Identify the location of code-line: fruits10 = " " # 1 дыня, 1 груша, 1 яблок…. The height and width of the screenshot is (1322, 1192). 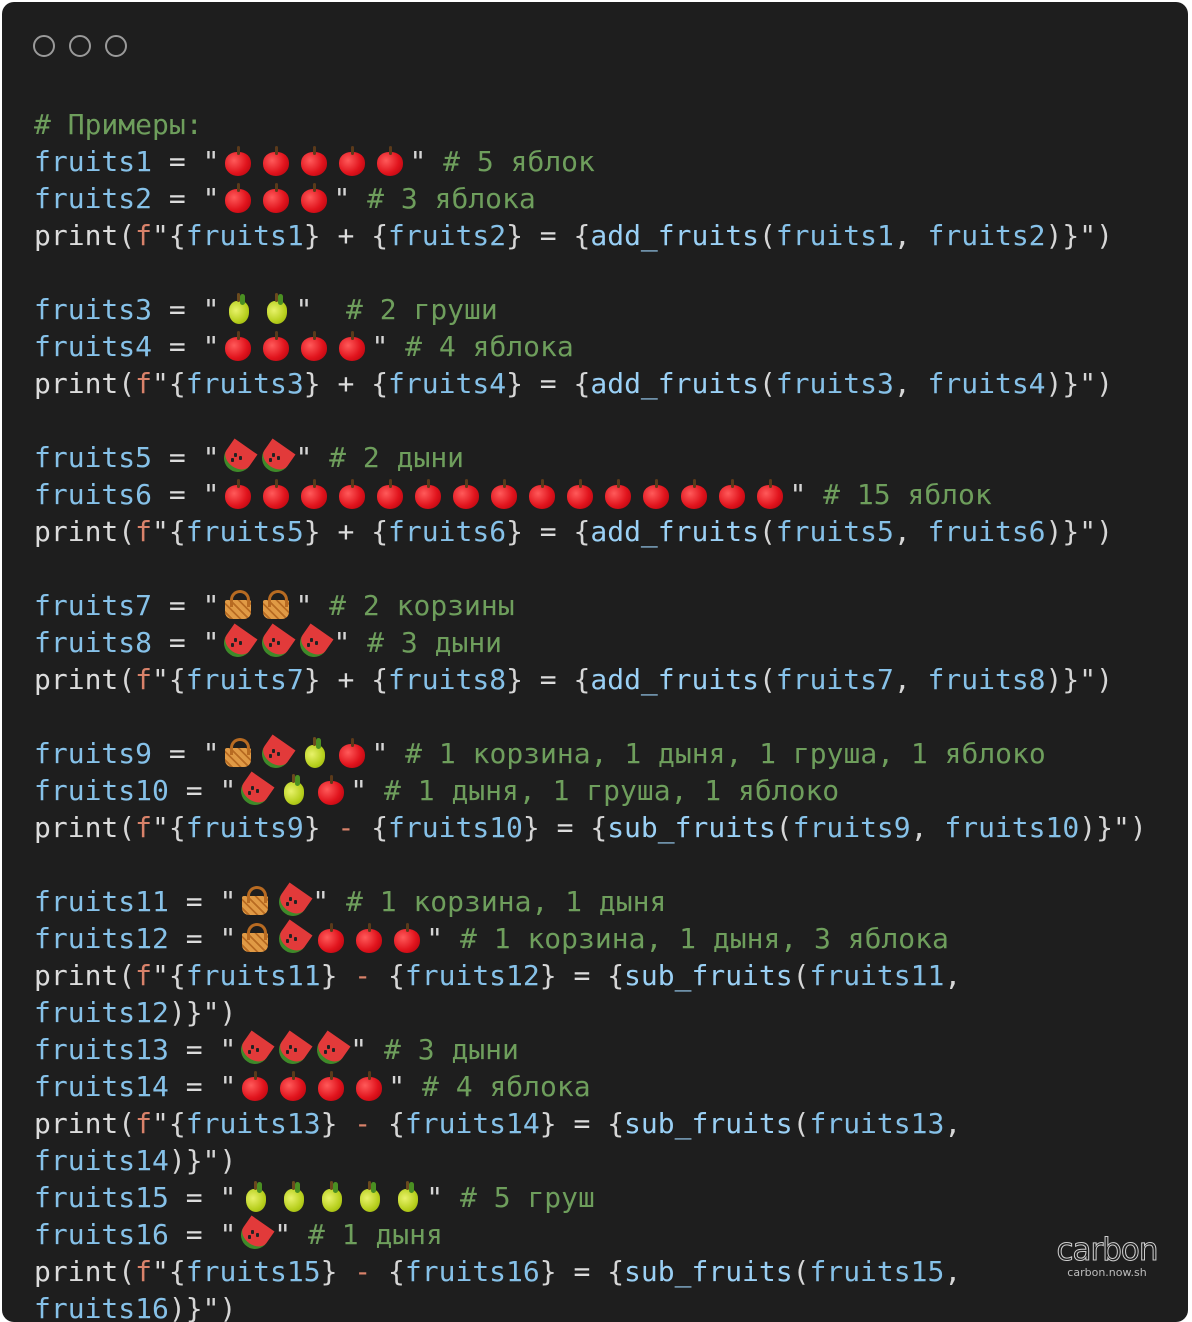
(611, 790).